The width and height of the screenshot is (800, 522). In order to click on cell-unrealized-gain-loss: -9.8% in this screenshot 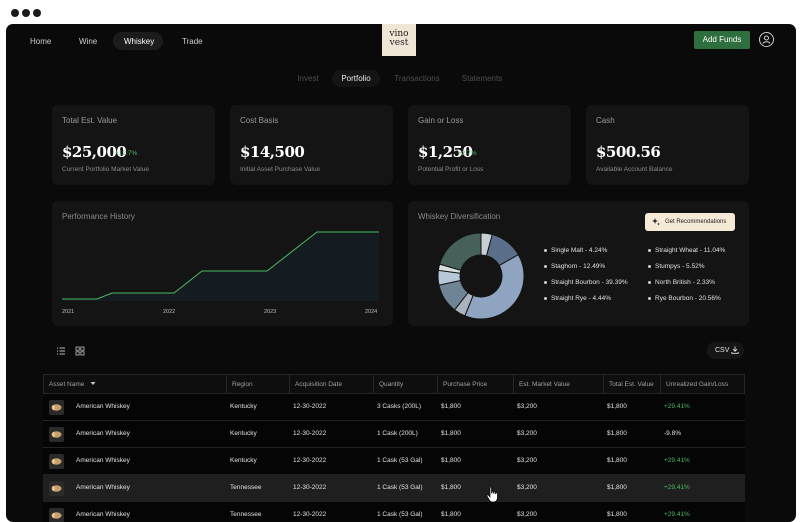, I will do `click(672, 433)`.